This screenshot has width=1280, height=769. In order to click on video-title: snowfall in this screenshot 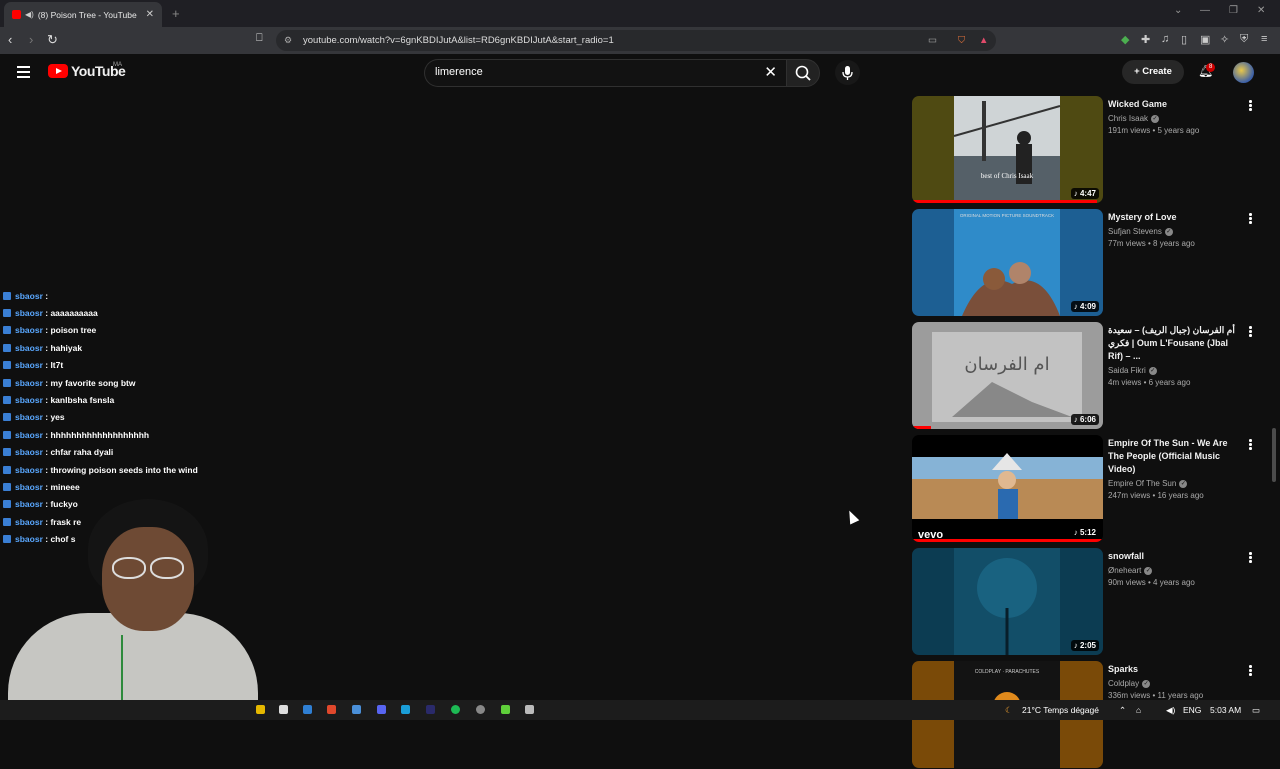, I will do `click(1176, 556)`.